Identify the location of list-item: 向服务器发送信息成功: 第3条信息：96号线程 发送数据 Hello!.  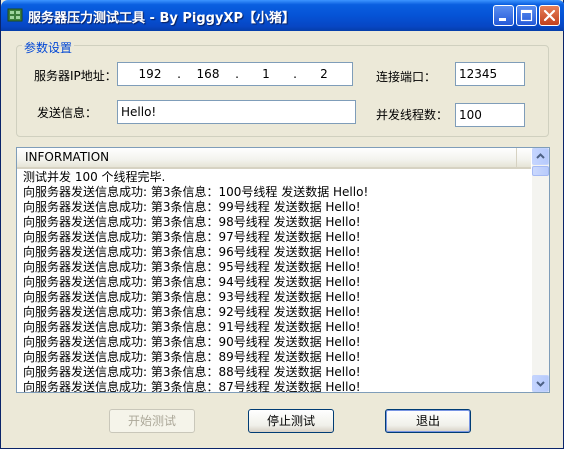
(274, 252).